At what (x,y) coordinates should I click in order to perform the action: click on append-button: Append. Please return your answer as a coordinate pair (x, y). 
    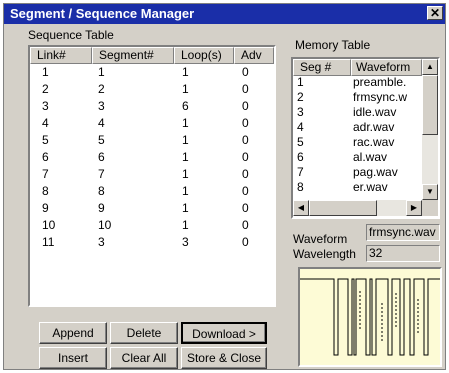
    Looking at the image, I should click on (73, 333).